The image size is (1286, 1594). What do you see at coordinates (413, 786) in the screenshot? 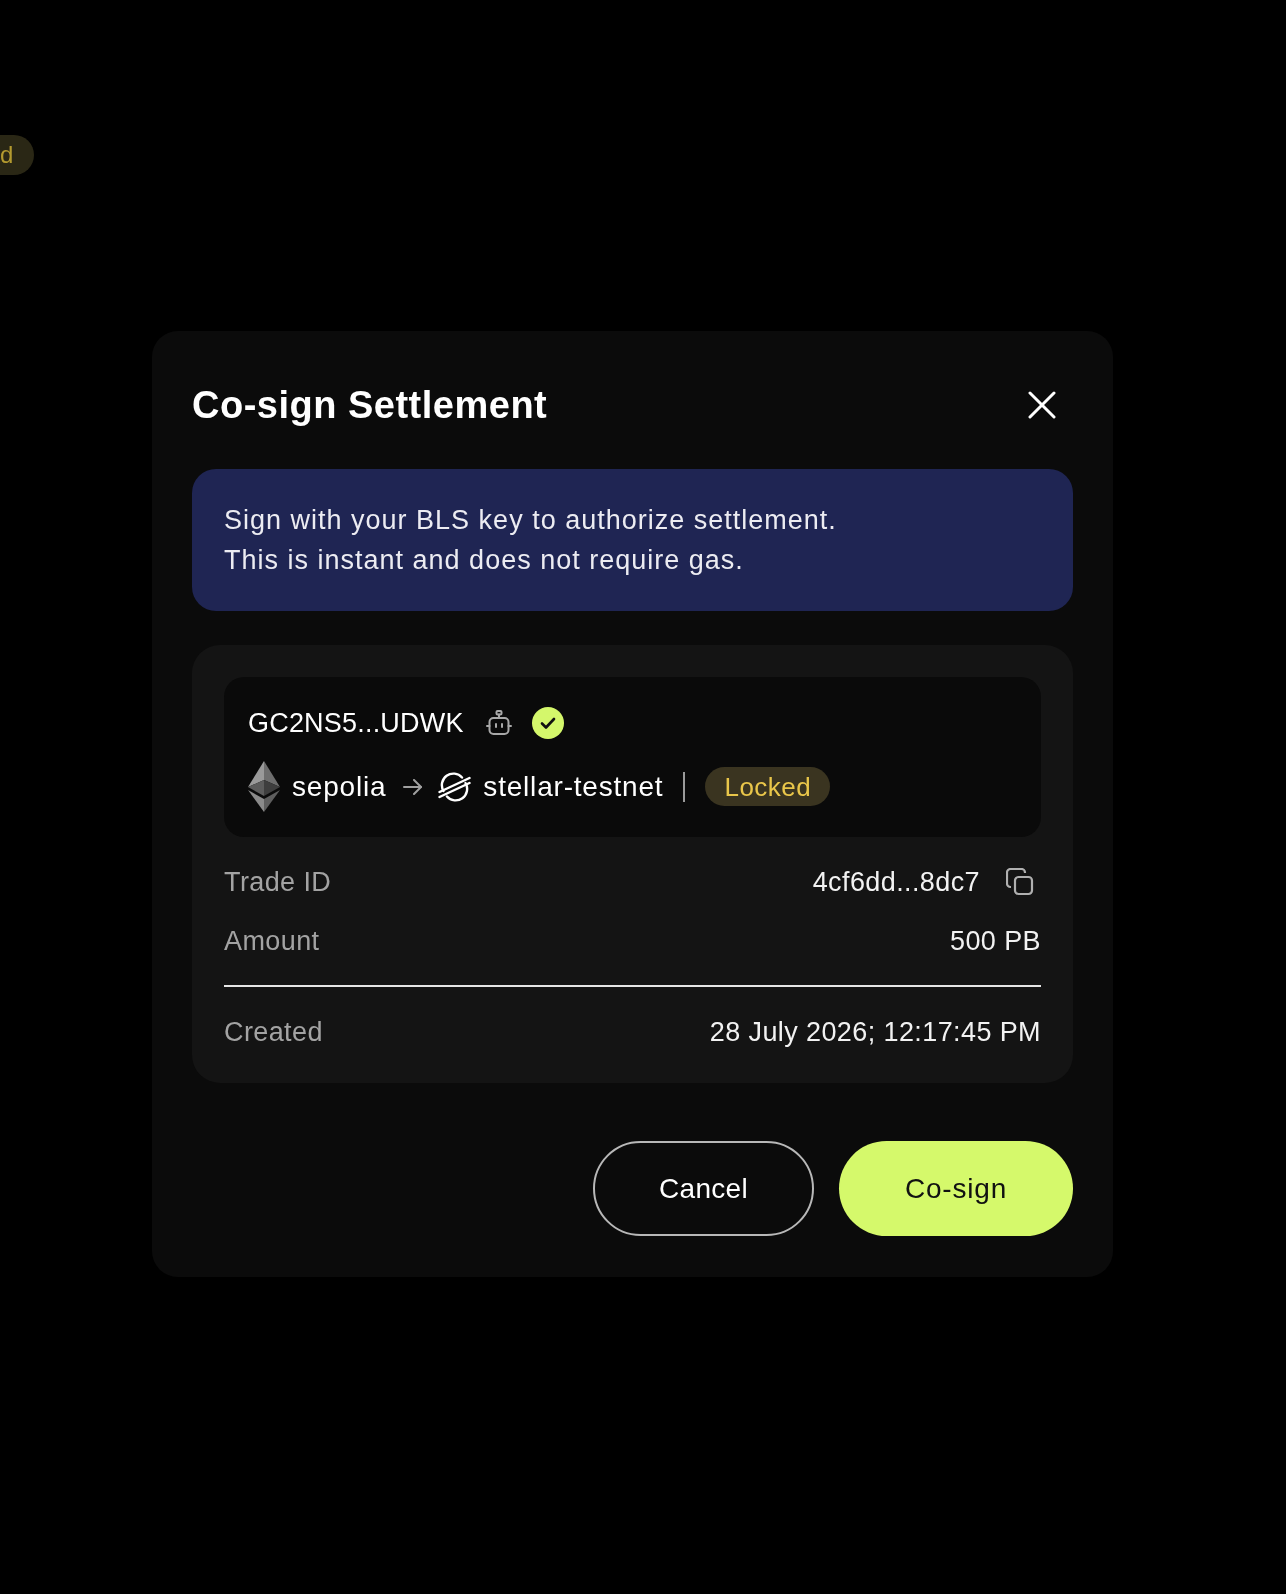
I see `arrow-right-icon` at bounding box center [413, 786].